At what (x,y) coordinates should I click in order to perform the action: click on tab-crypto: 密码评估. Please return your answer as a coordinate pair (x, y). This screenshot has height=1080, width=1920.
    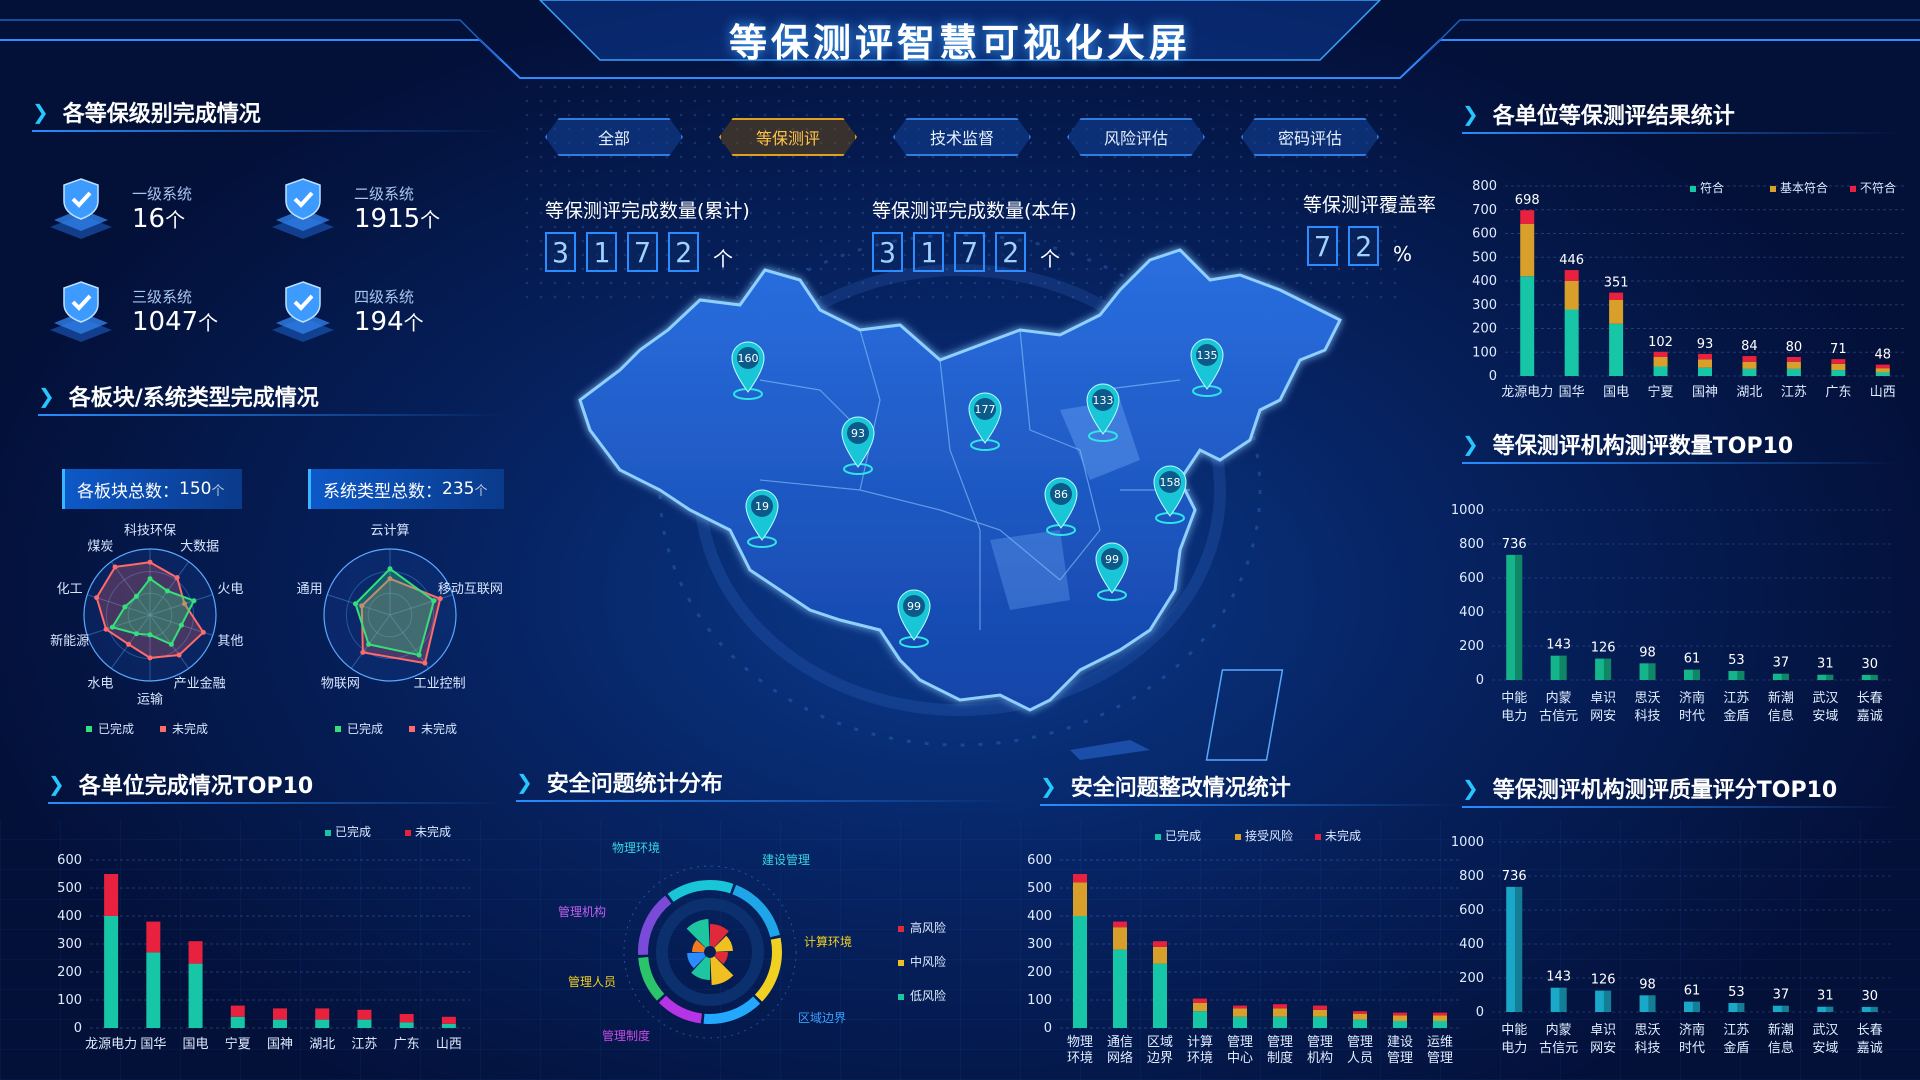
    Looking at the image, I should click on (1310, 137).